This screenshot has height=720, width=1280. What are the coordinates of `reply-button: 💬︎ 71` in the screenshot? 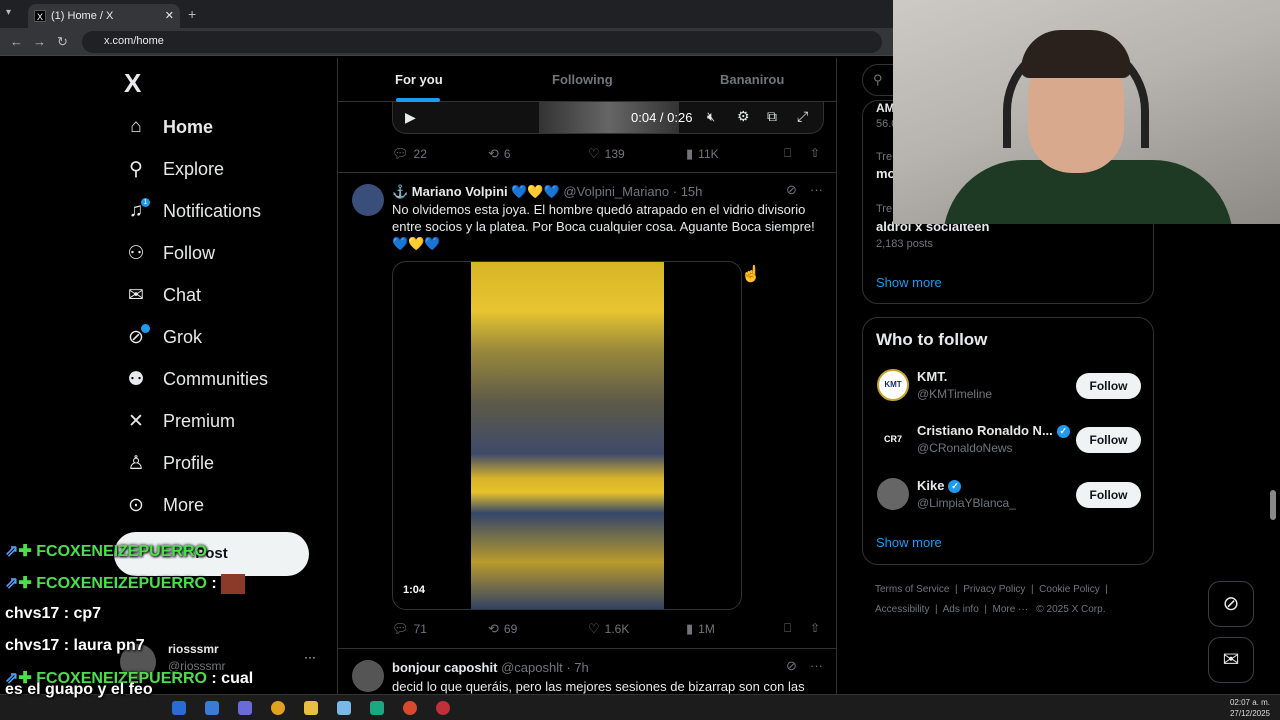 It's located at (409, 629).